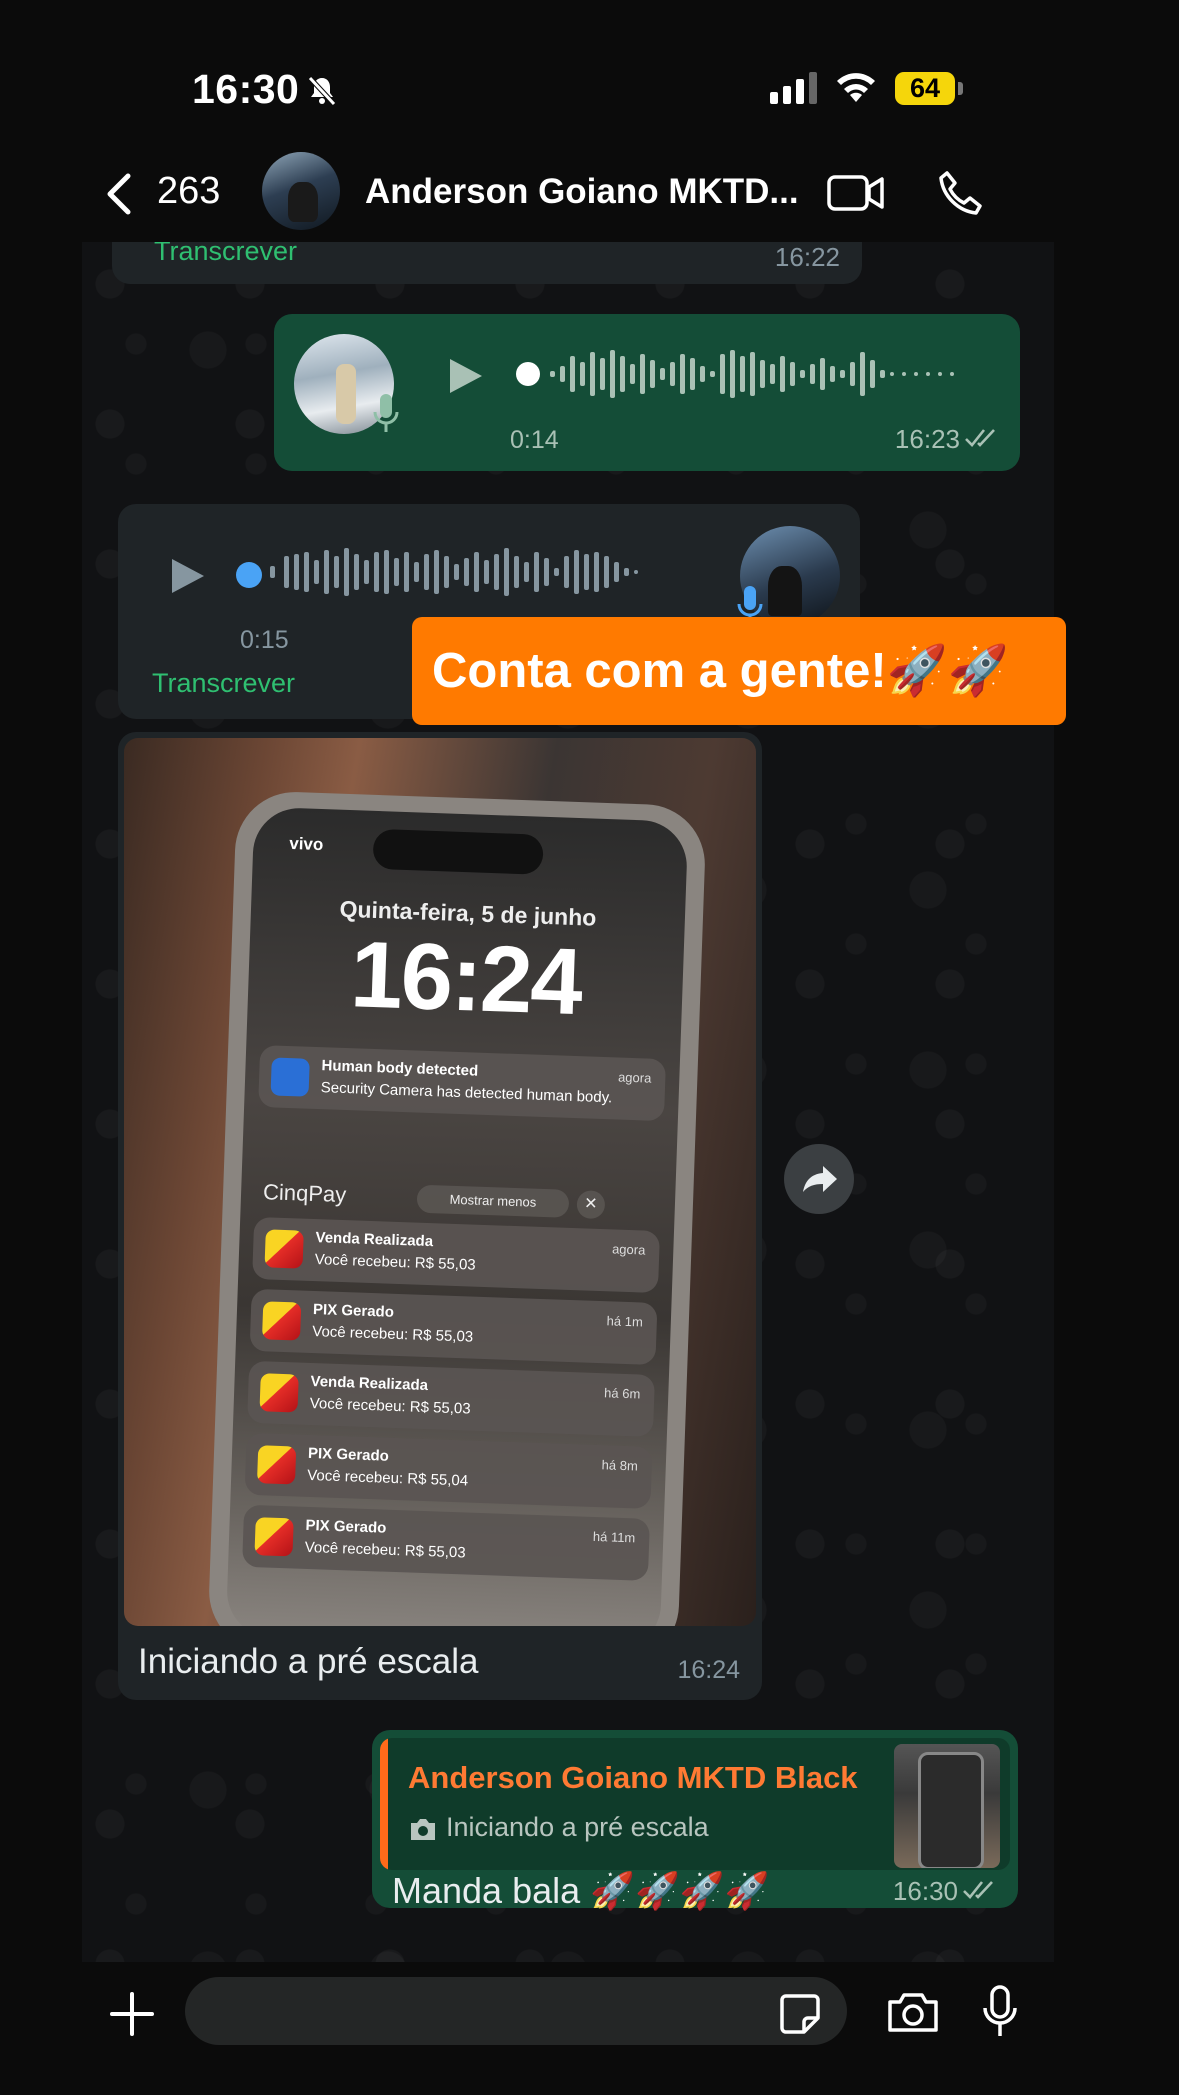 This screenshot has height=2095, width=1179. Describe the element at coordinates (308, 1661) in the screenshot. I see `image-caption: Iniciando a pré escala` at that location.